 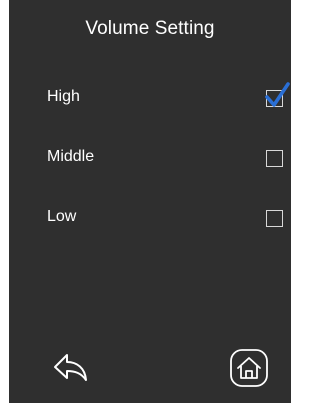 I want to click on back-button, so click(x=71, y=368).